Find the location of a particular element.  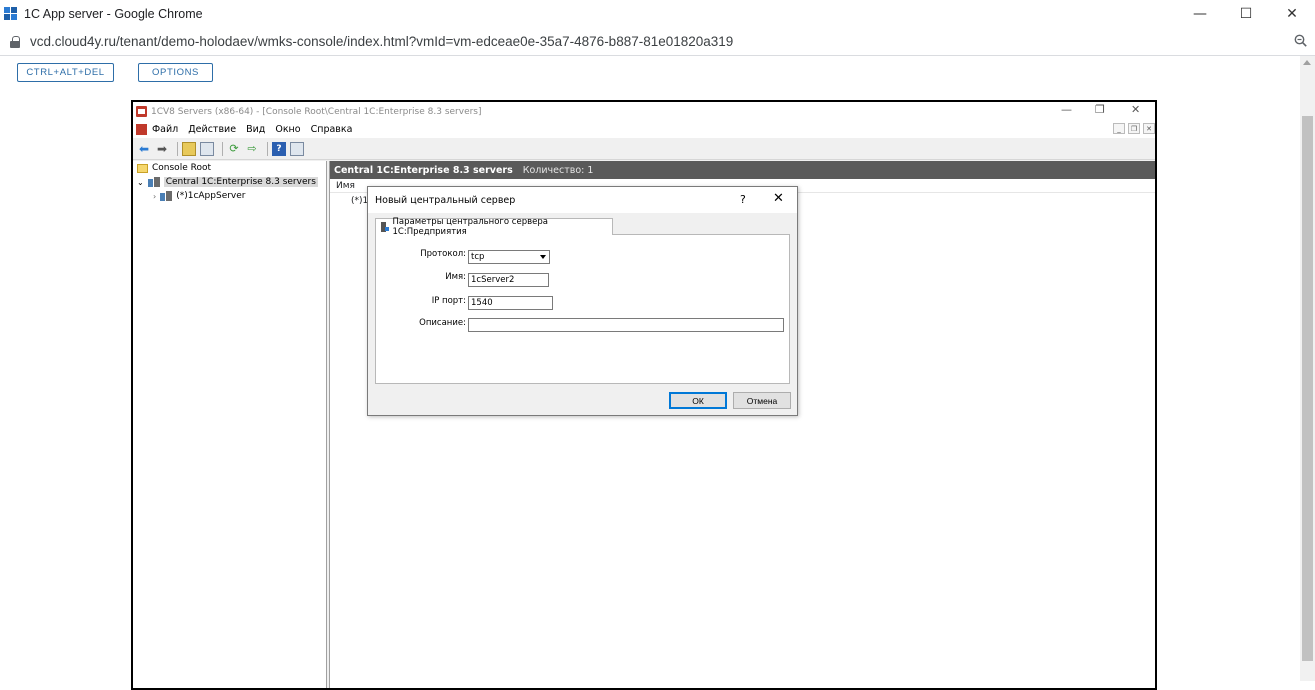

tree-item-console-root: Console Root is located at coordinates (229, 168).